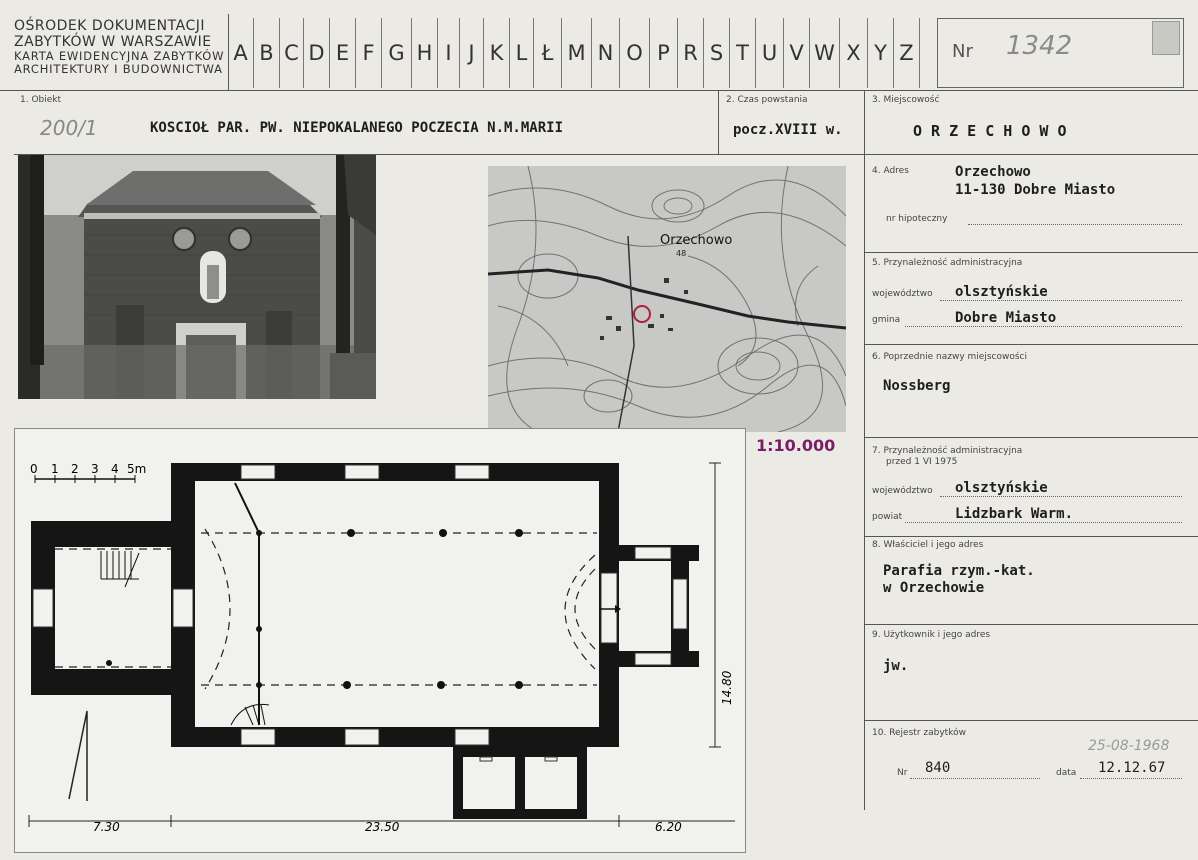 This screenshot has height=860, width=1198. What do you see at coordinates (472, 53) in the screenshot?
I see `alphabet-letter-9: J` at bounding box center [472, 53].